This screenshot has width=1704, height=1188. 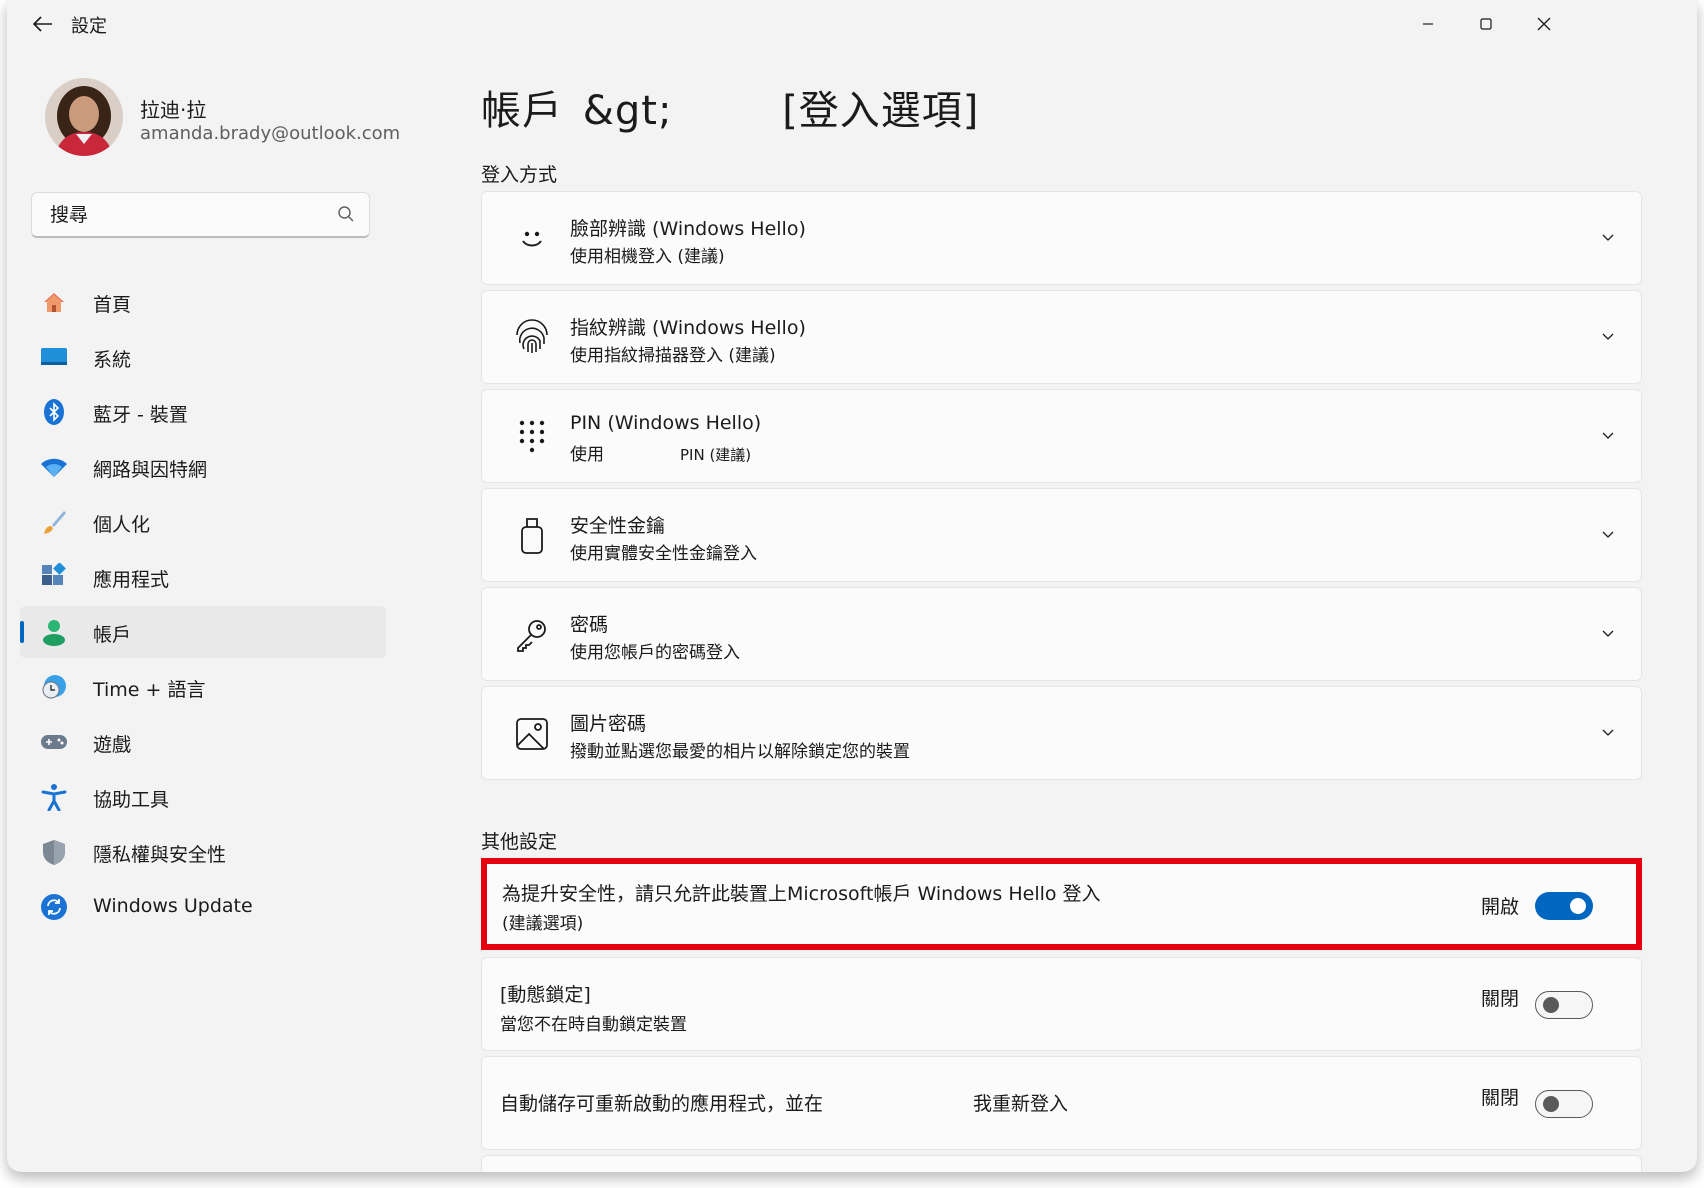 I want to click on nav-item-label: 網路與因特網, so click(x=150, y=470).